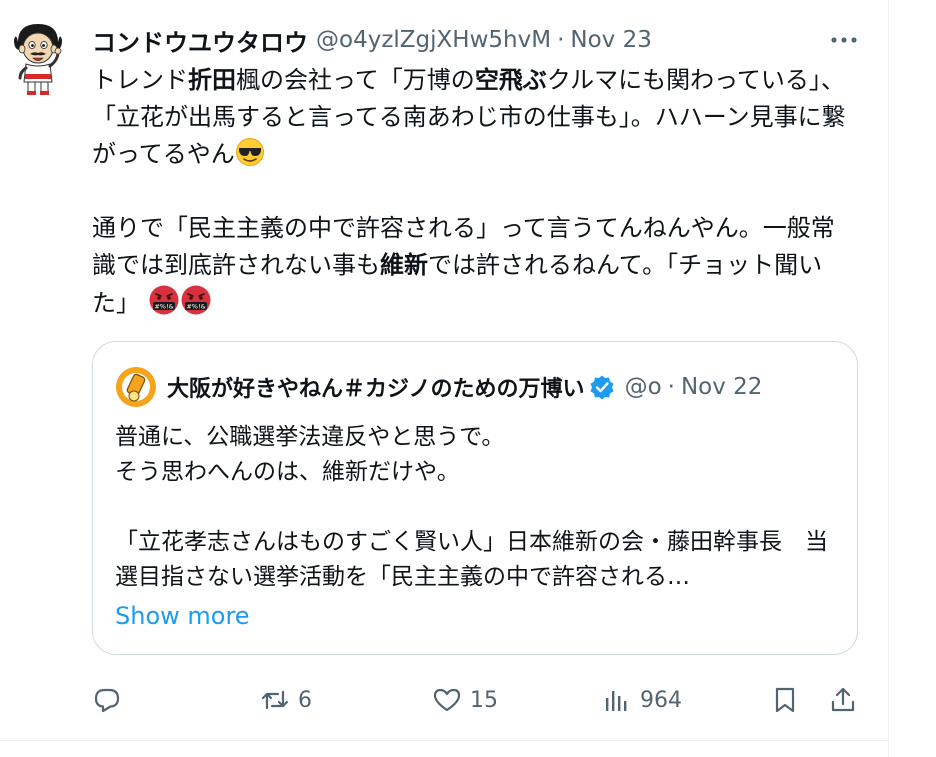  What do you see at coordinates (136, 387) in the screenshot?
I see `quote-avatar` at bounding box center [136, 387].